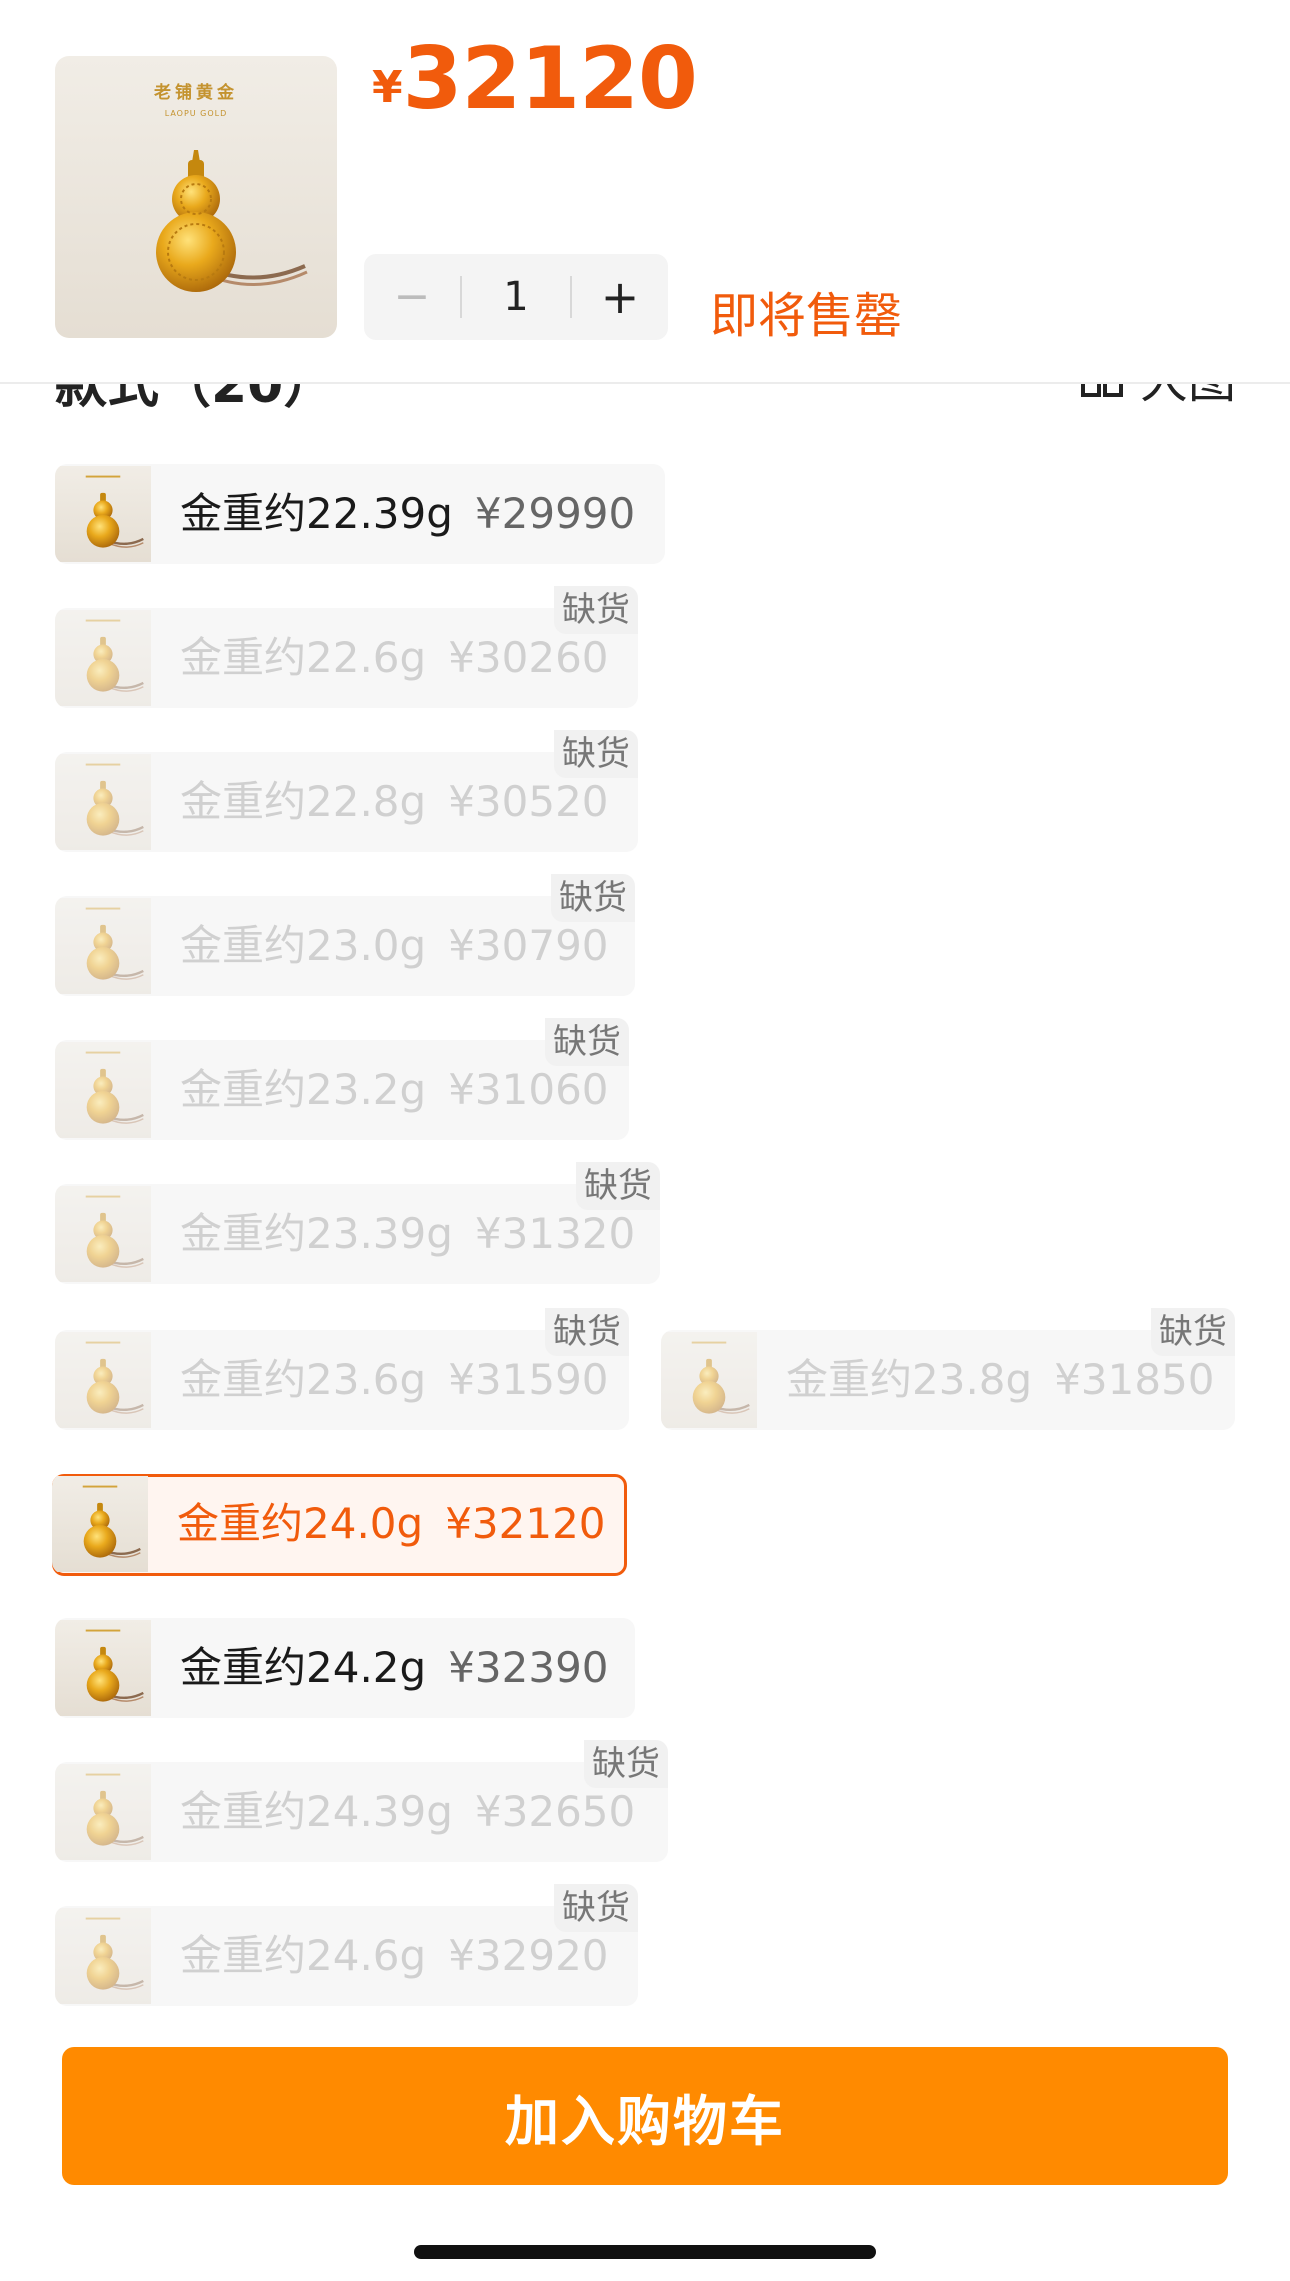  I want to click on top-divider, so click(645, 7).